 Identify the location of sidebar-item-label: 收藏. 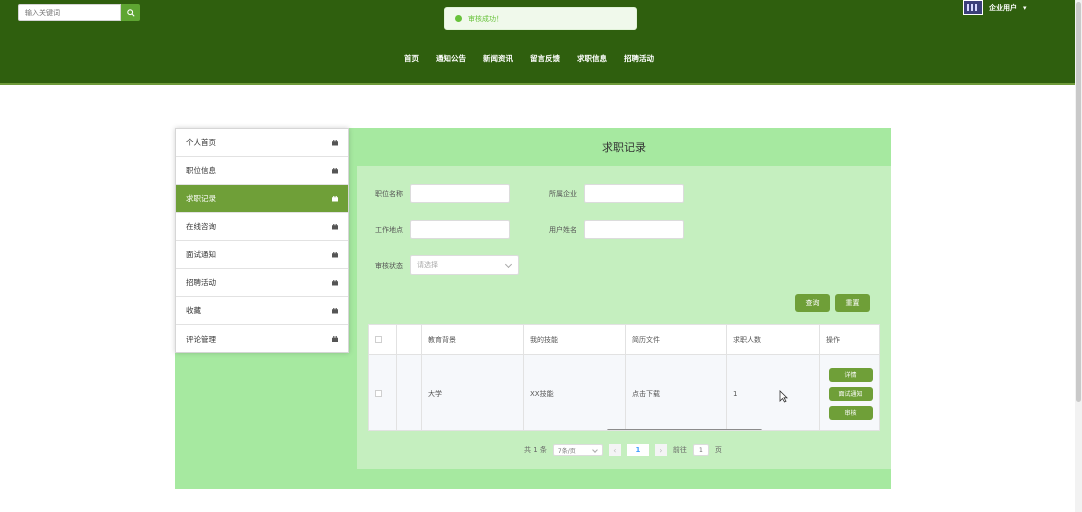
(193, 310).